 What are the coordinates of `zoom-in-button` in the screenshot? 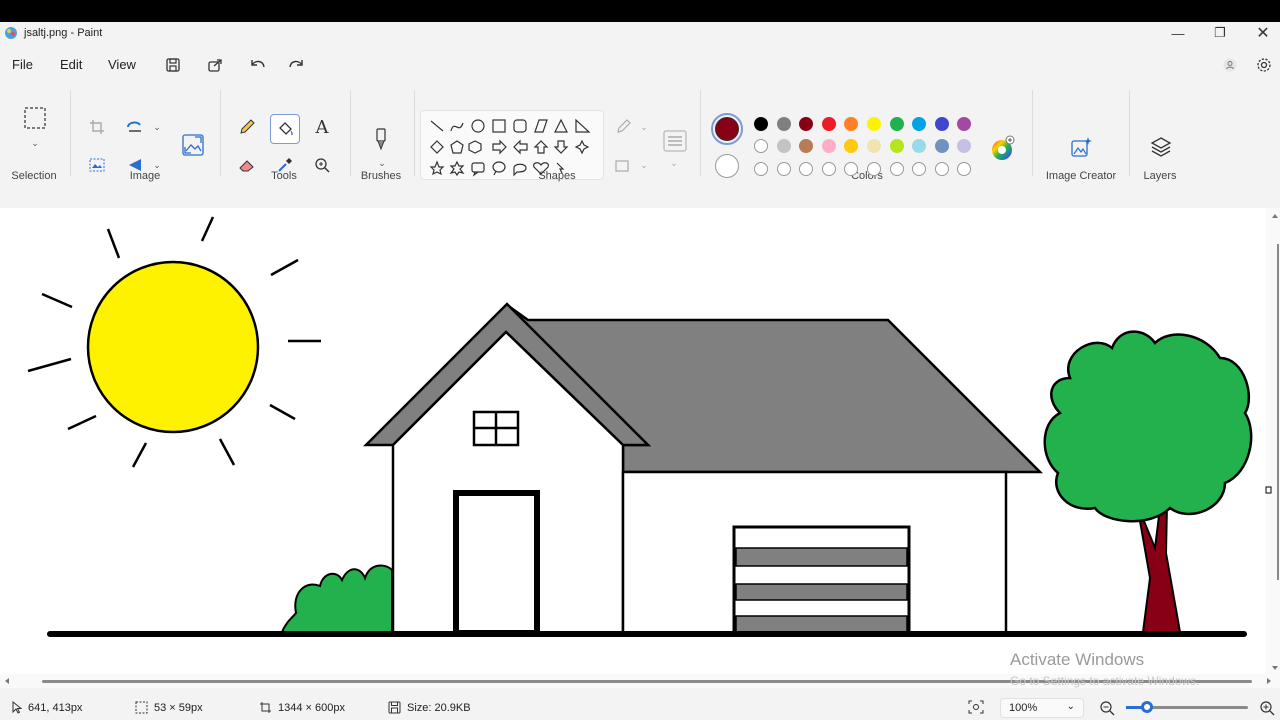 It's located at (1267, 708).